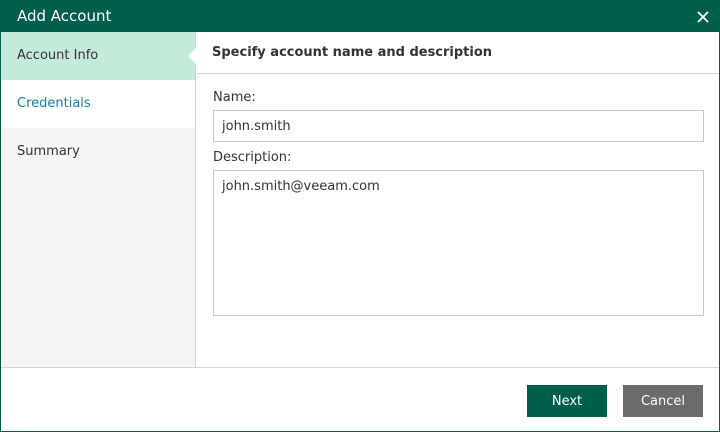 This screenshot has height=432, width=720. I want to click on close-icon, so click(703, 16).